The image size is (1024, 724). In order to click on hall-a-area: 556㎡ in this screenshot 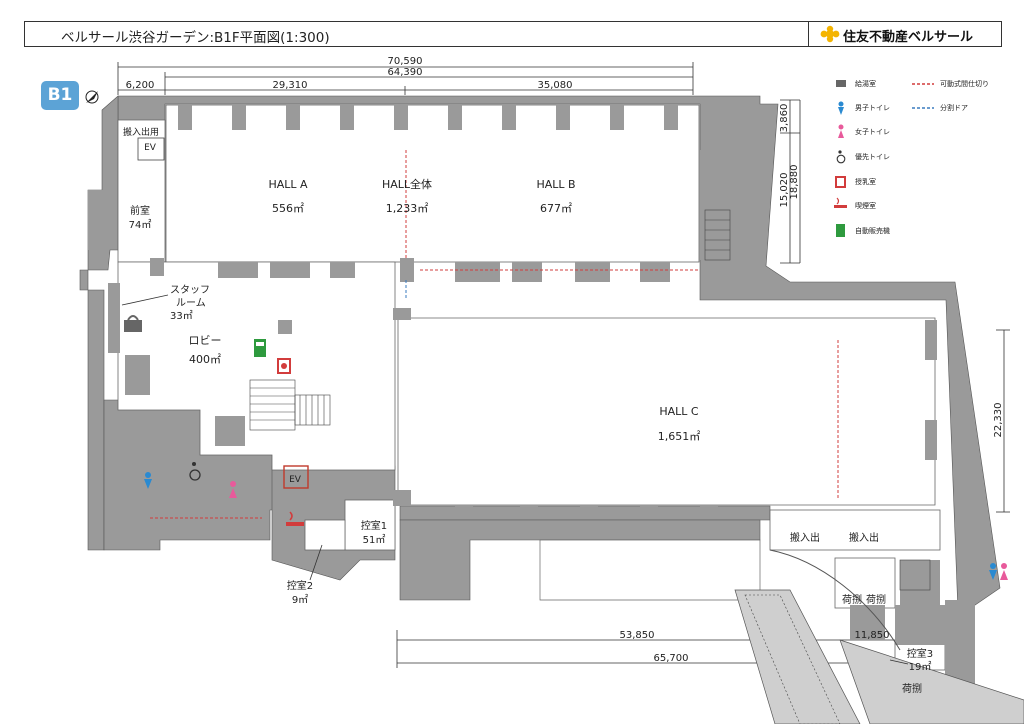, I will do `click(288, 208)`.